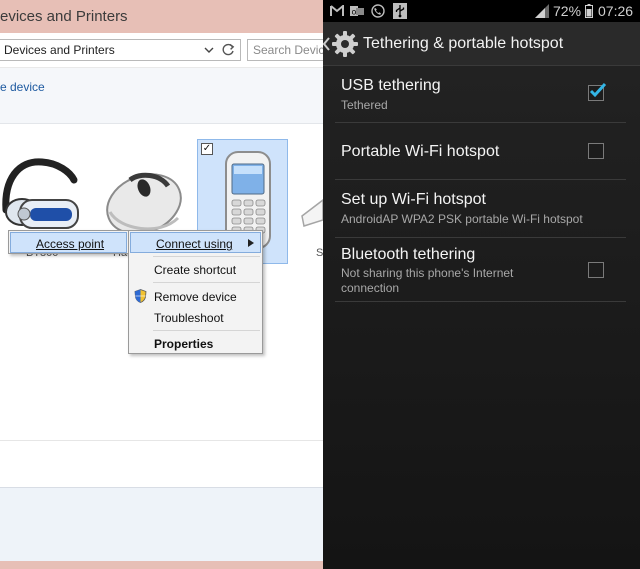 The height and width of the screenshot is (569, 640). I want to click on menu-item-create-shortcut: Create shortcut, so click(195, 269).